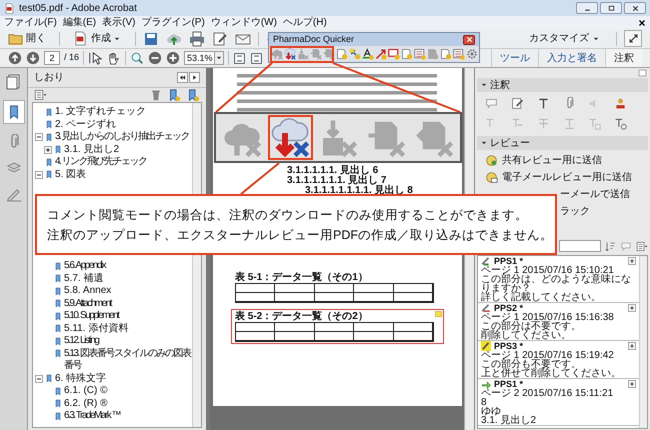  Describe the element at coordinates (72, 57) in the screenshot. I see `page-total: / 16` at that location.